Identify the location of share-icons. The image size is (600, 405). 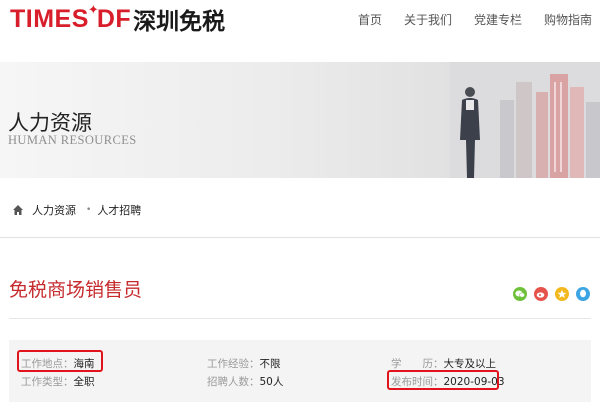
(551, 294).